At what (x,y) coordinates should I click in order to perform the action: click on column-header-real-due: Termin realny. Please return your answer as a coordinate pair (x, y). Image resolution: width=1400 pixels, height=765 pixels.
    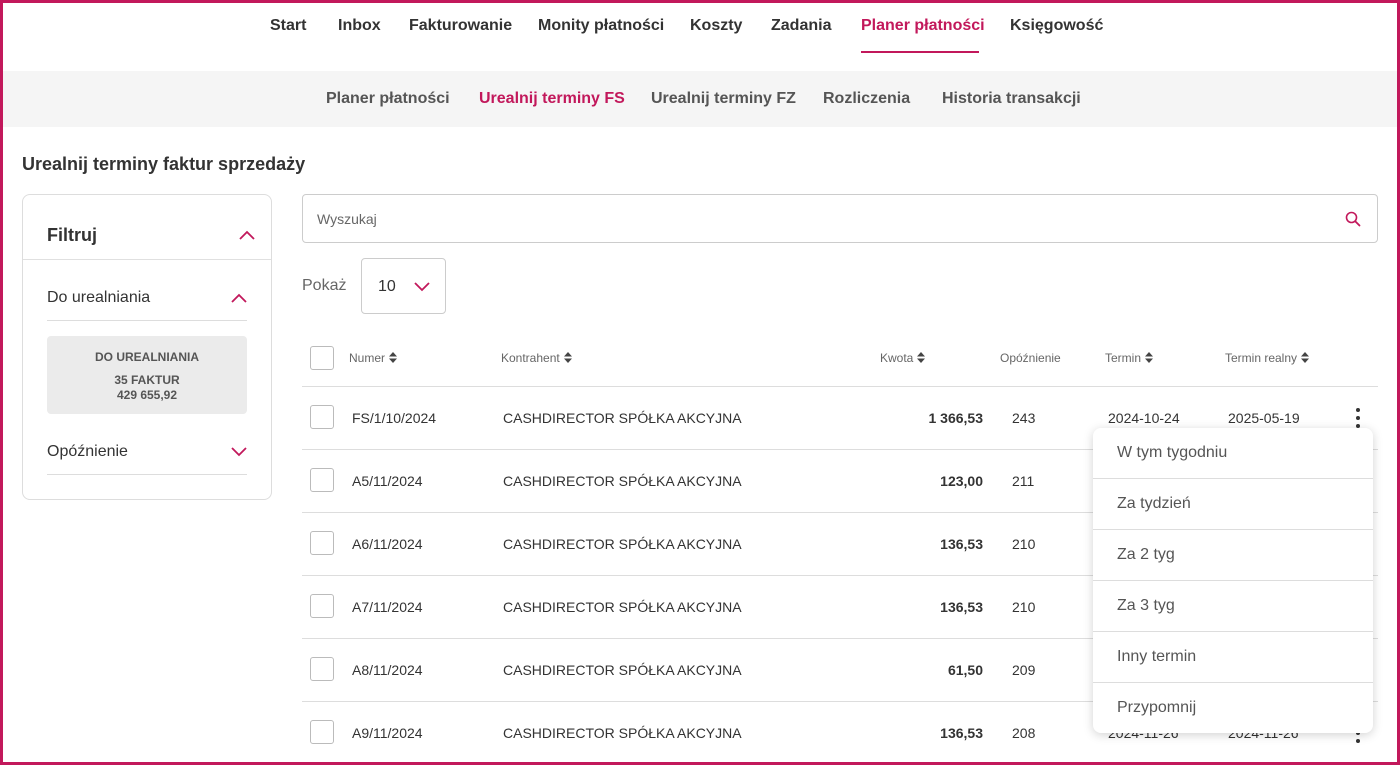
    Looking at the image, I should click on (1267, 358).